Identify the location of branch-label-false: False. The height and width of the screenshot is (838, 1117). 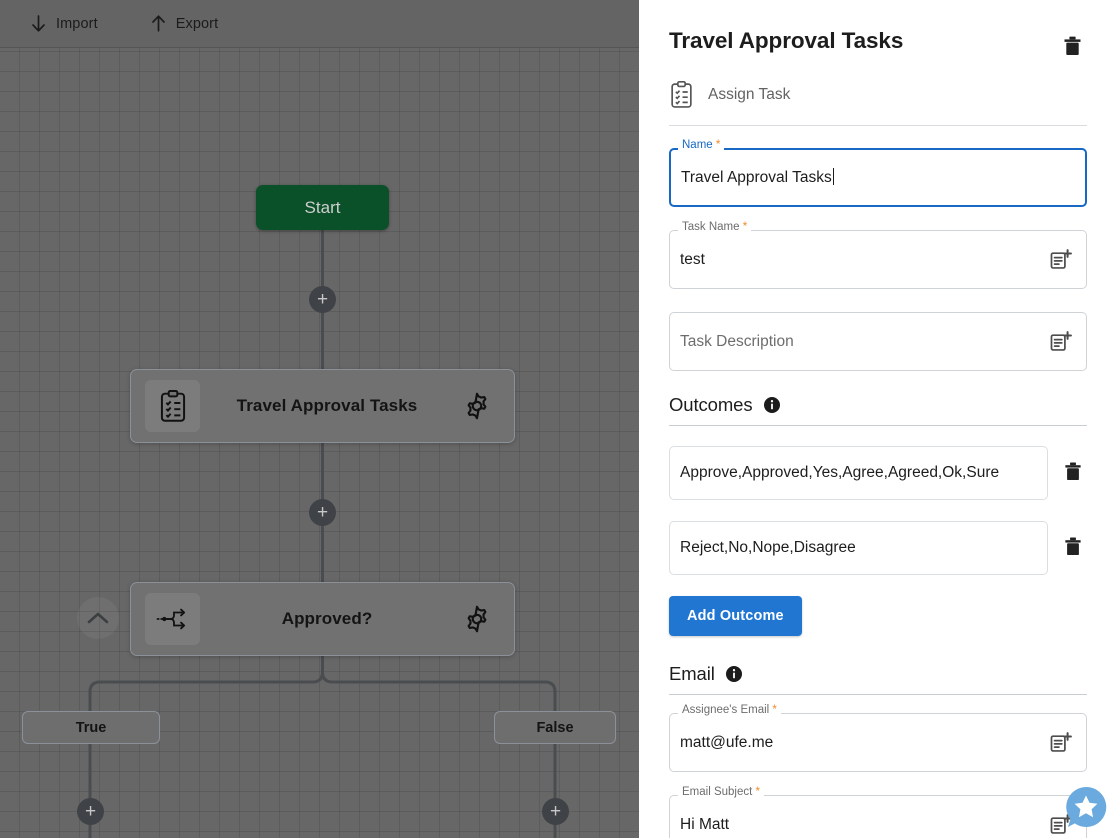
(555, 727).